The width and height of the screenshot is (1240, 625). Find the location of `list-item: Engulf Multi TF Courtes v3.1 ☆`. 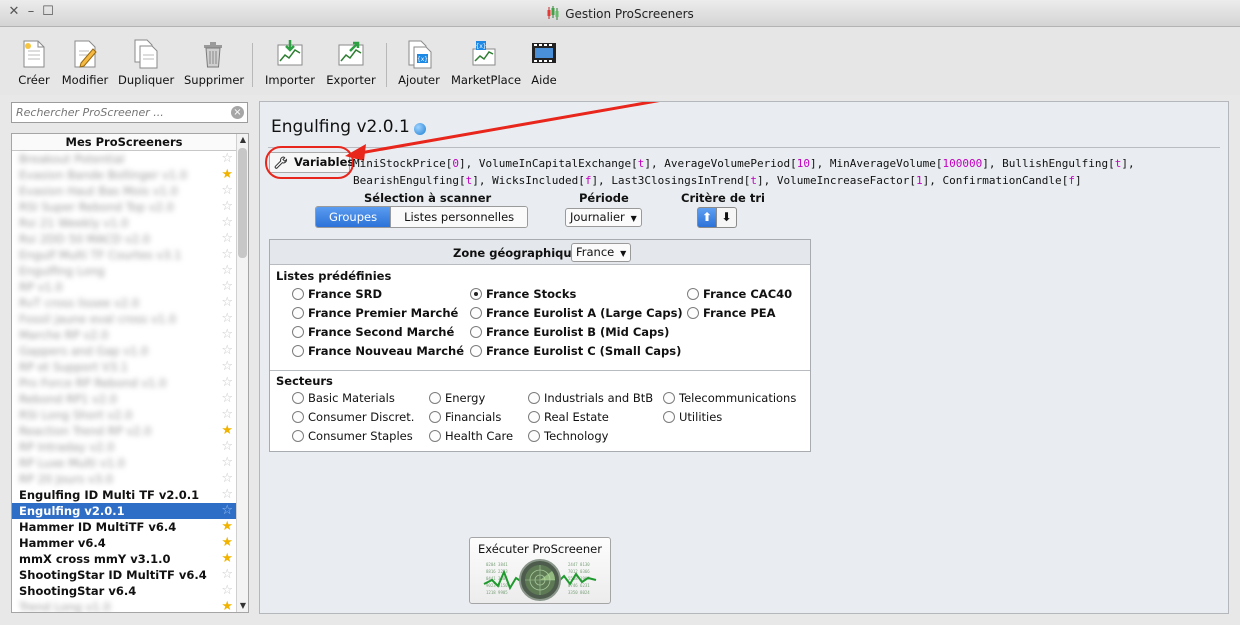

list-item: Engulf Multi TF Courtes v3.1 ☆ is located at coordinates (124, 255).